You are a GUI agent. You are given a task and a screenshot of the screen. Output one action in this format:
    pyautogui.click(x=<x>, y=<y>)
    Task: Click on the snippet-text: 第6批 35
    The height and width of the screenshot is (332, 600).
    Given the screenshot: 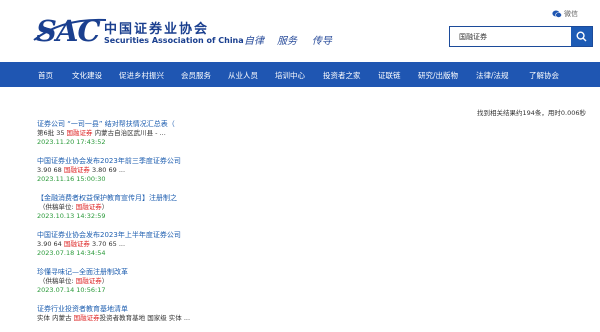 What is the action you would take?
    pyautogui.click(x=52, y=133)
    